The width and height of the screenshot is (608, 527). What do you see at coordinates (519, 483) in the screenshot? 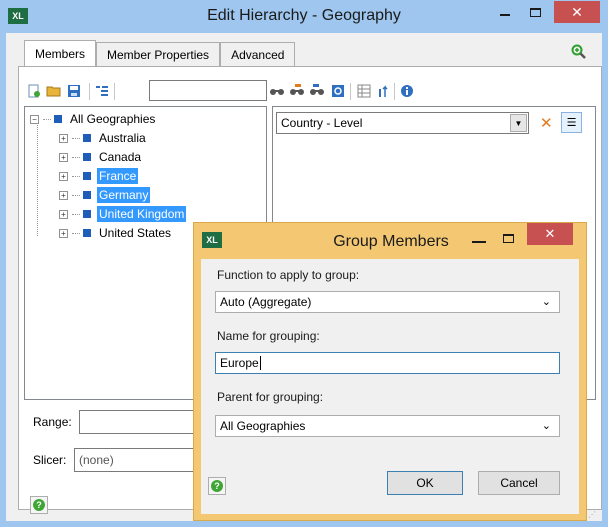
I see `cancel-button: Cancel` at bounding box center [519, 483].